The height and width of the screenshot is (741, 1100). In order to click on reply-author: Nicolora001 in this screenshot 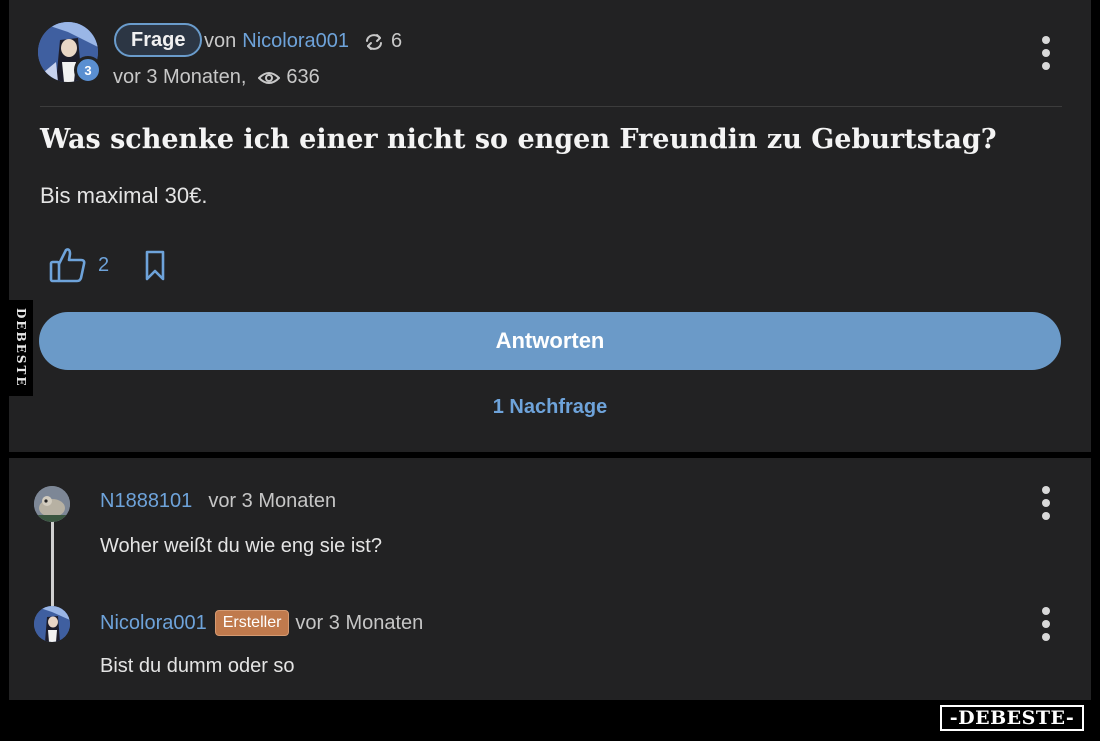, I will do `click(153, 623)`.